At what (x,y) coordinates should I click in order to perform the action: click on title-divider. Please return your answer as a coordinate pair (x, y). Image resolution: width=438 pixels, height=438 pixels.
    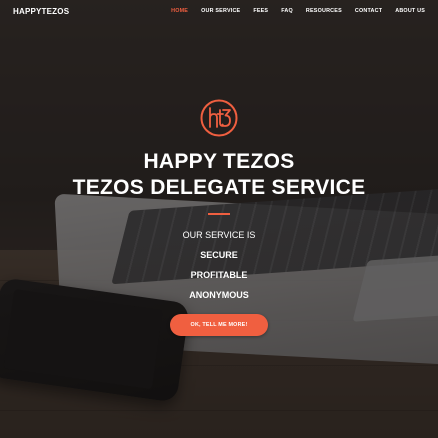
    Looking at the image, I should click on (219, 214).